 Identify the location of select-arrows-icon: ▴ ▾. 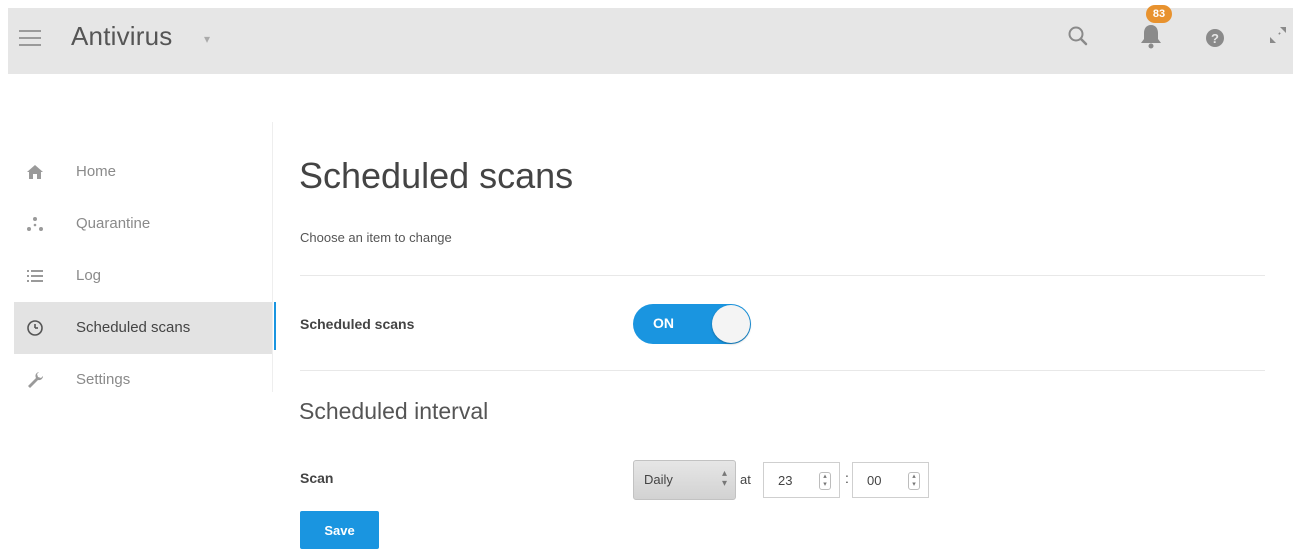
(724, 478).